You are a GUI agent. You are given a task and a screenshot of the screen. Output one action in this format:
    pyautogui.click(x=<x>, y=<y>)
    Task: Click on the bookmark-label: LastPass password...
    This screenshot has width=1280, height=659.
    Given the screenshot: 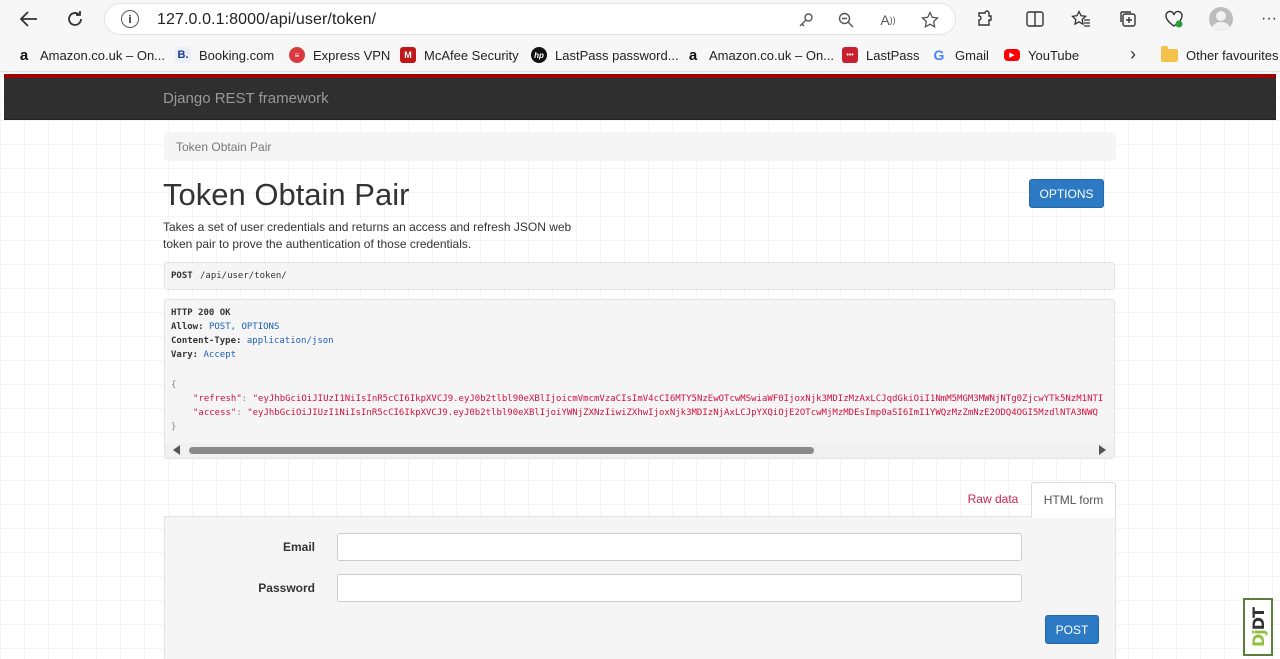 What is the action you would take?
    pyautogui.click(x=617, y=55)
    